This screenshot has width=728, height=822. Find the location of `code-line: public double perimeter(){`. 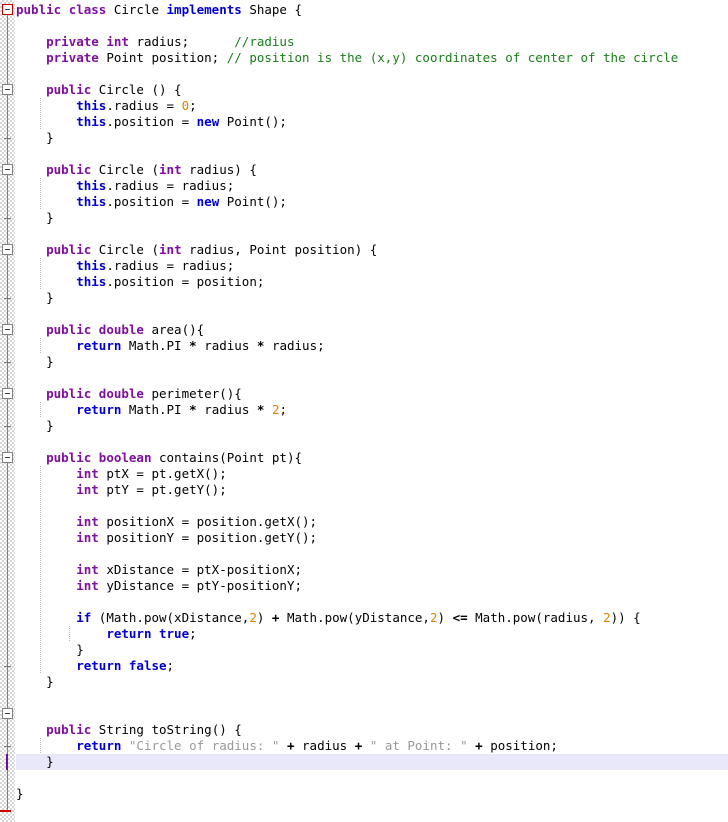

code-line: public double perimeter(){ is located at coordinates (129, 394).